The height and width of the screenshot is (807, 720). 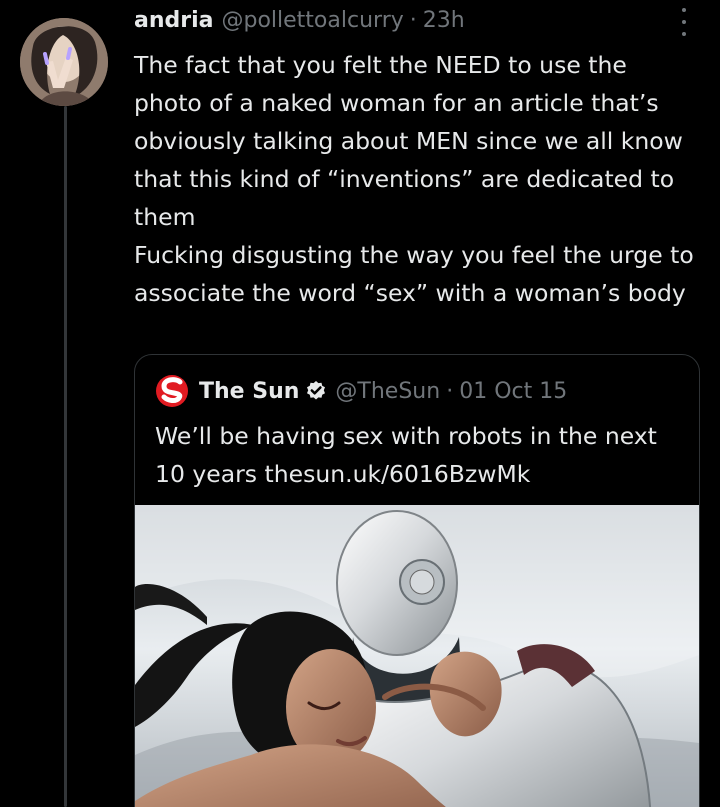 I want to click on verified-icon, so click(x=316, y=390).